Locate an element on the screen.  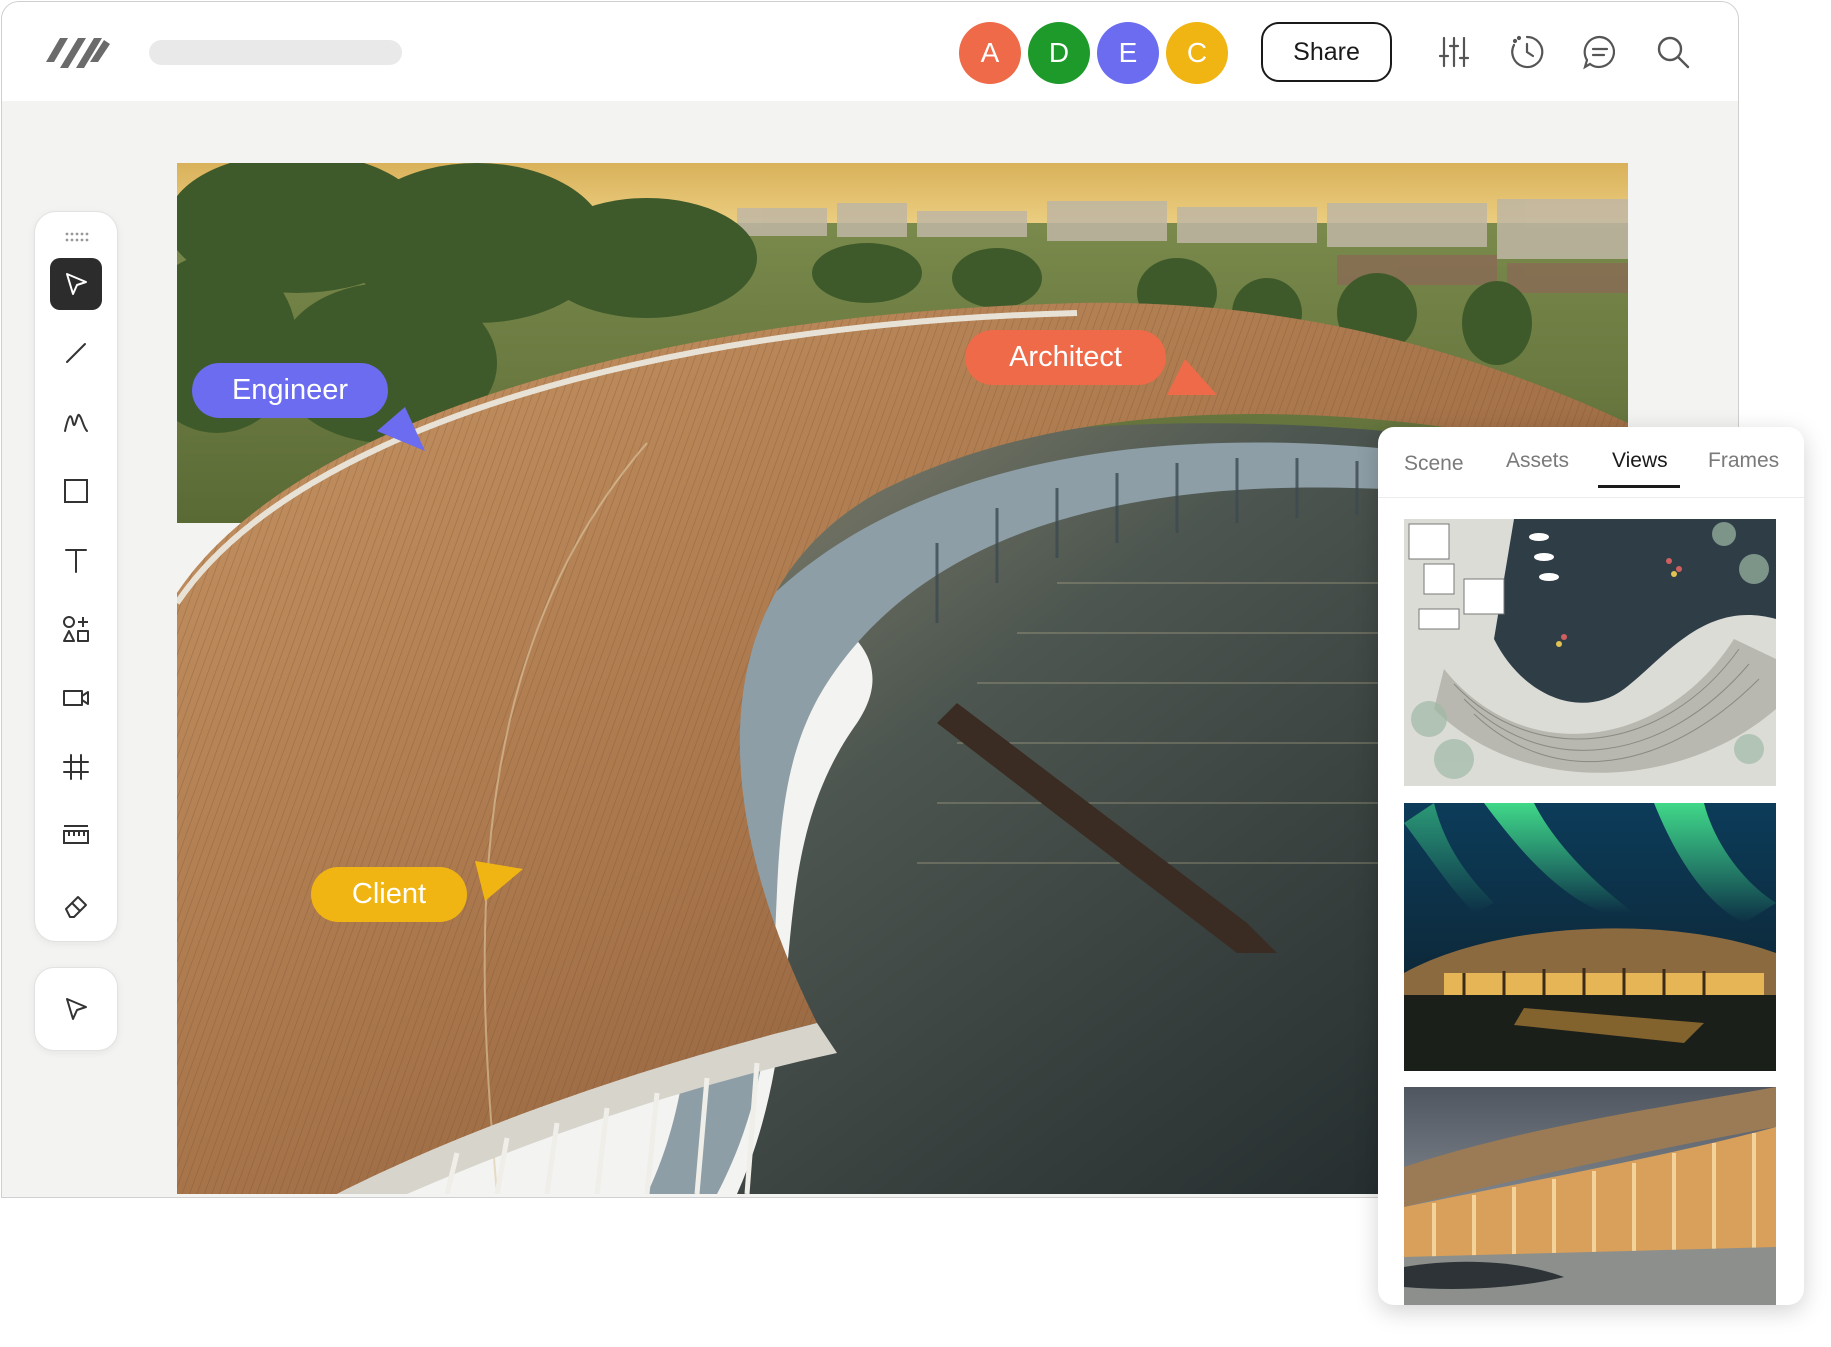
grid-frame-icon is located at coordinates (76, 767).